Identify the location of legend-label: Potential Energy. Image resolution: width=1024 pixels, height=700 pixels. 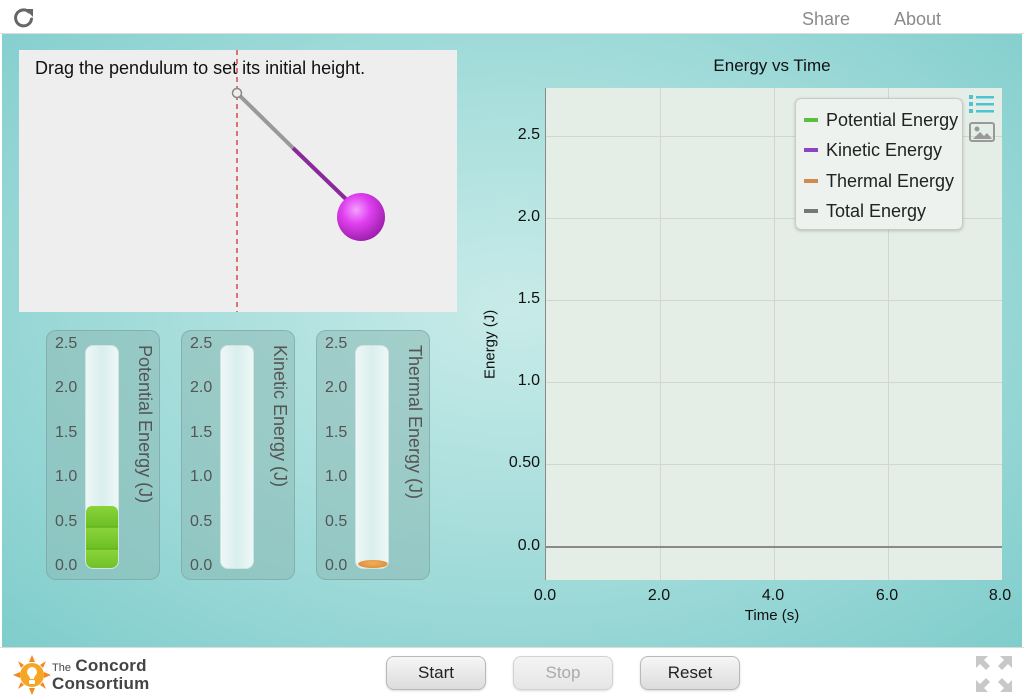
(892, 119).